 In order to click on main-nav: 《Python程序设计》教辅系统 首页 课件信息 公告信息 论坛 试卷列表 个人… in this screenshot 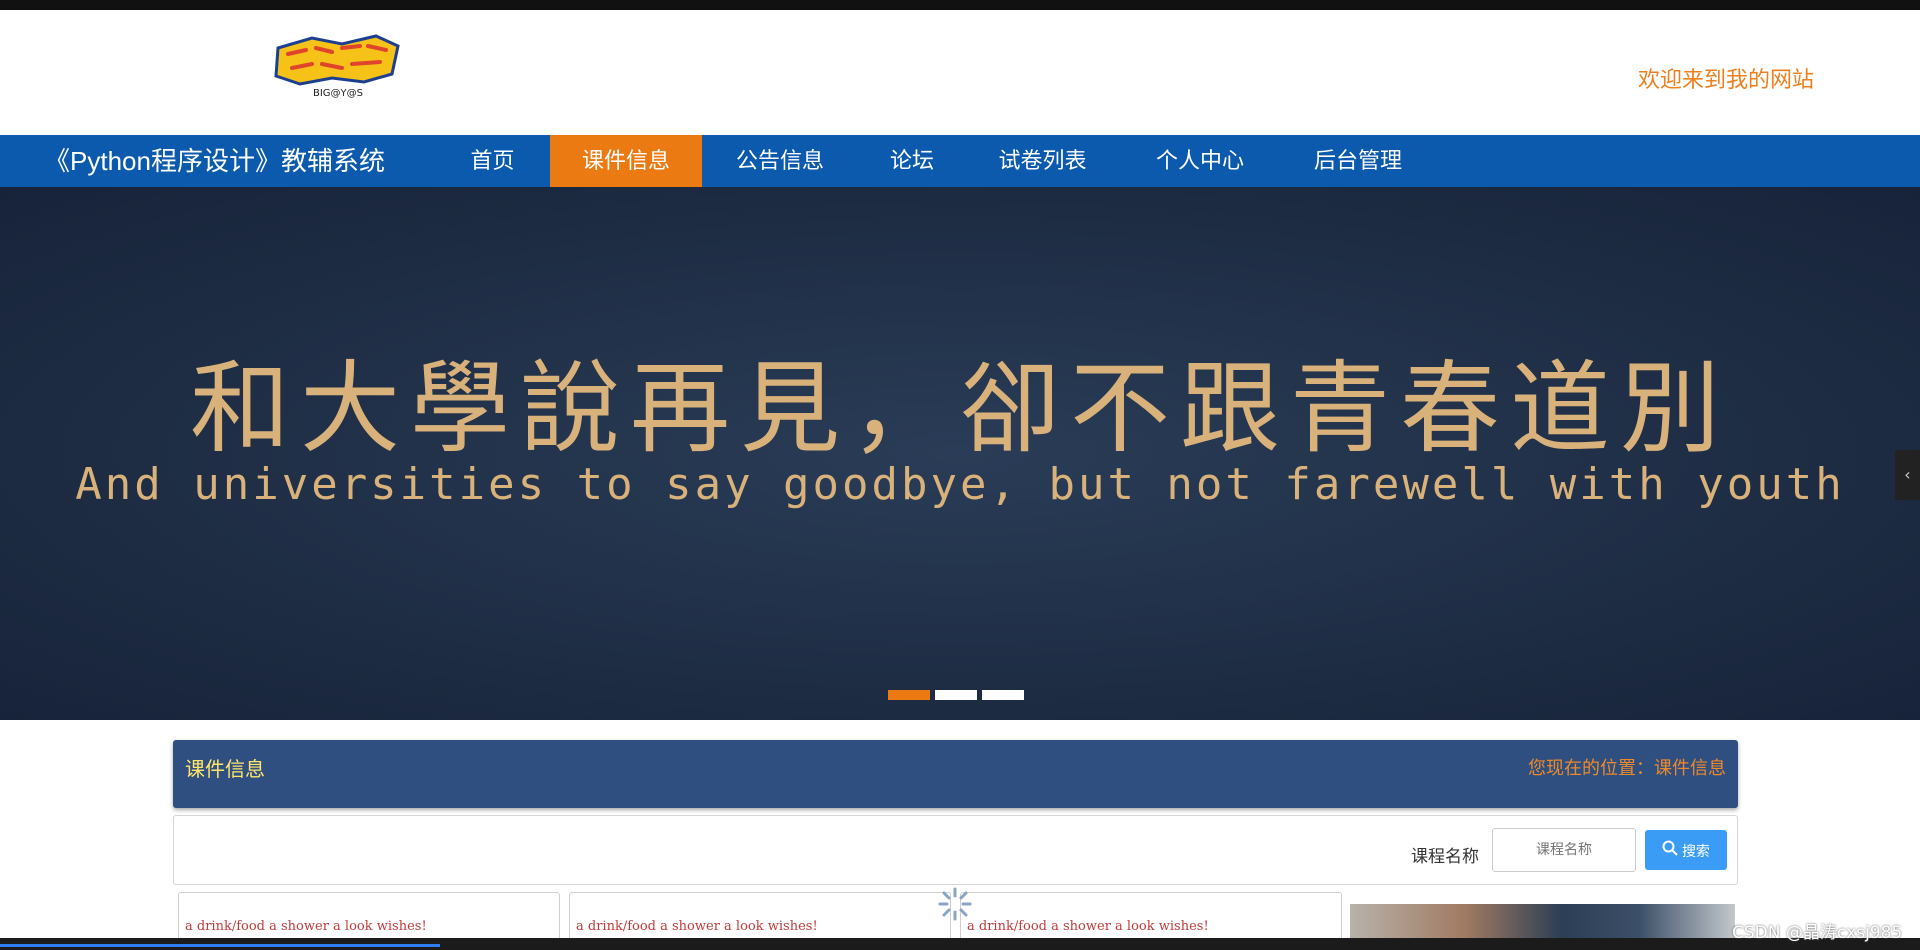, I will do `click(960, 161)`.